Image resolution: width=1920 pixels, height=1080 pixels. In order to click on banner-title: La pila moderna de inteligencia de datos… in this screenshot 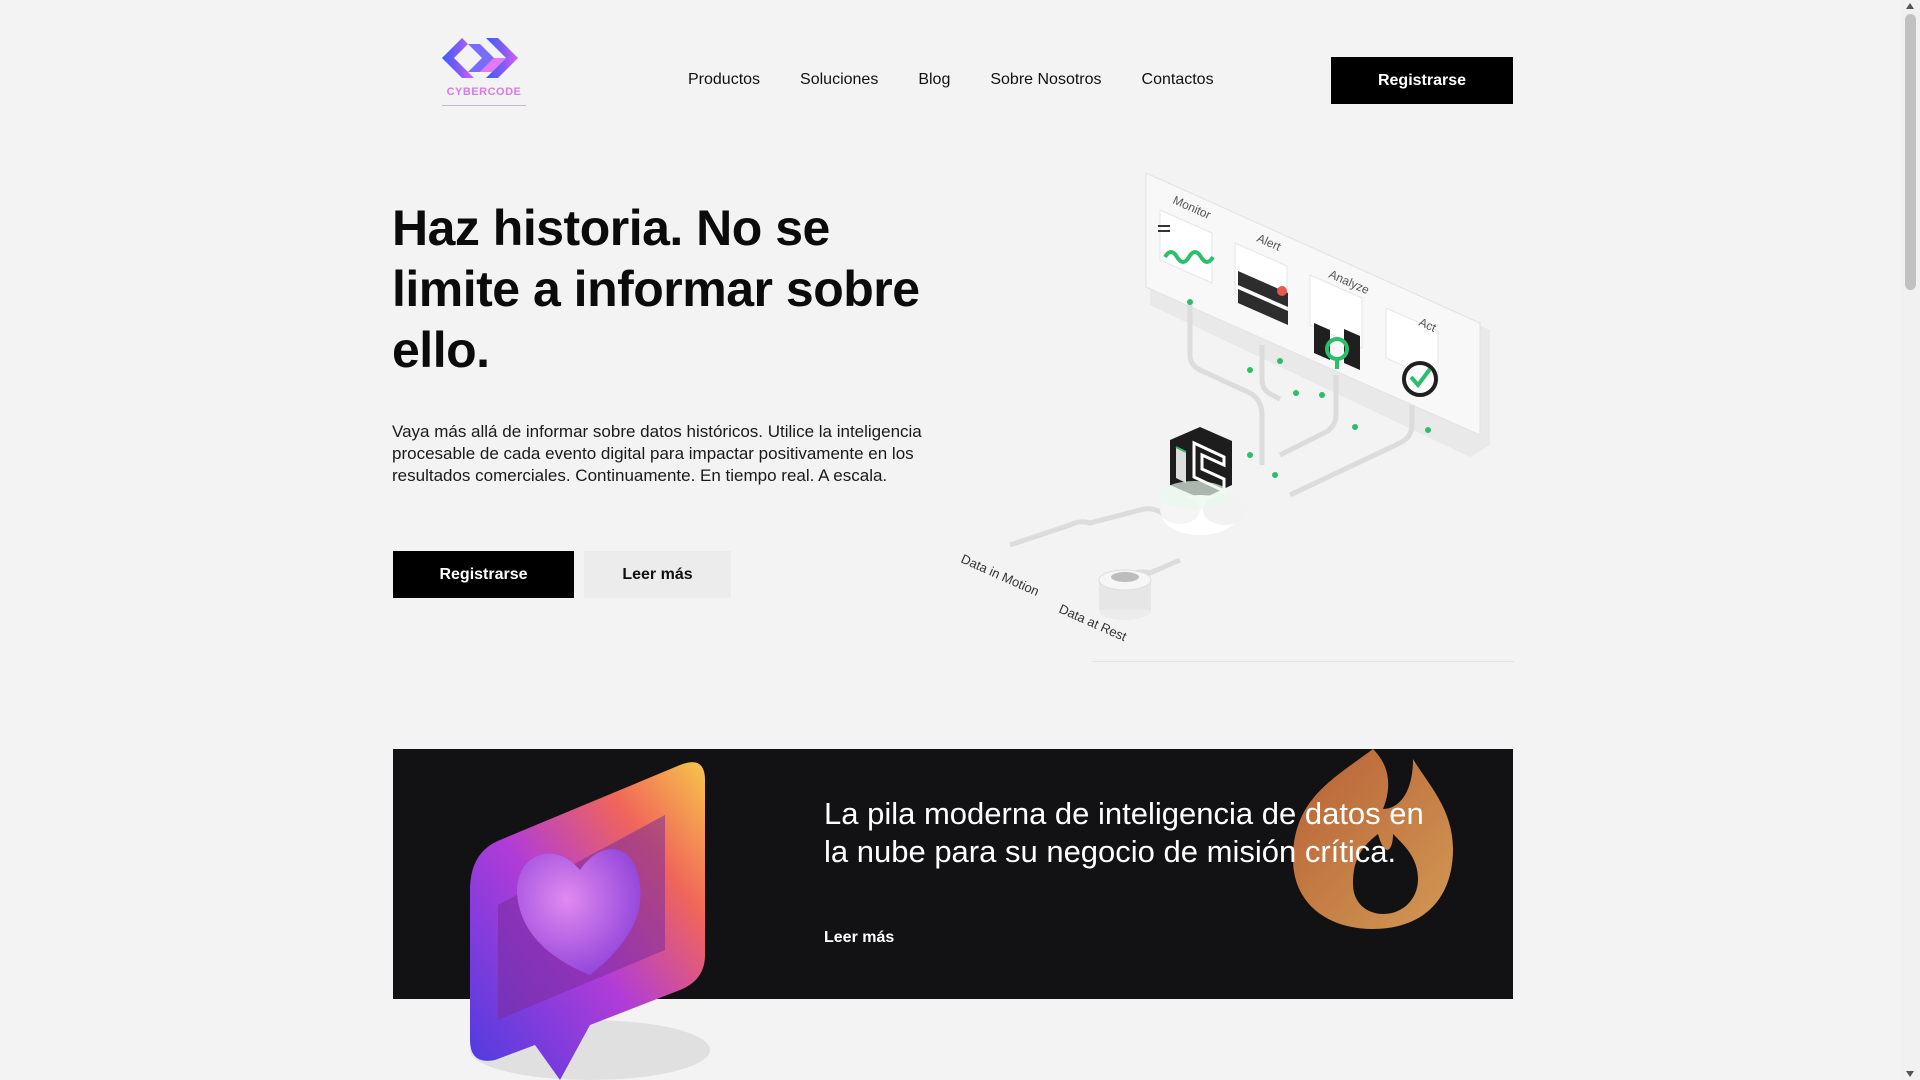, I will do `click(1124, 832)`.